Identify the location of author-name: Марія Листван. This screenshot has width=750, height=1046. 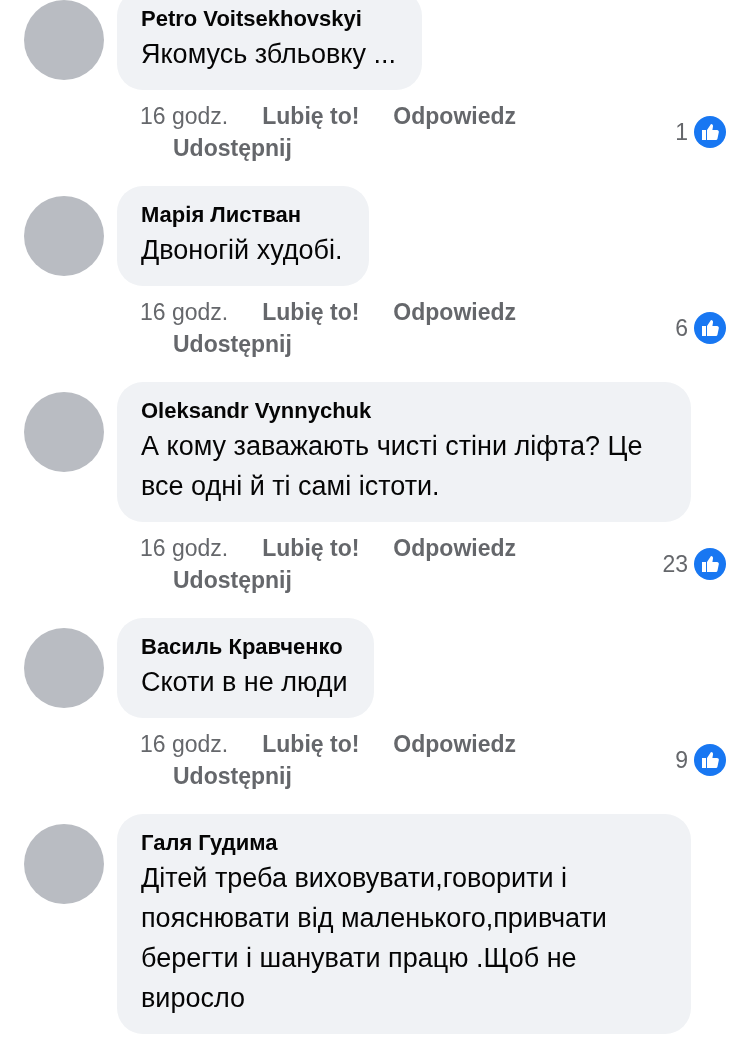
(242, 215).